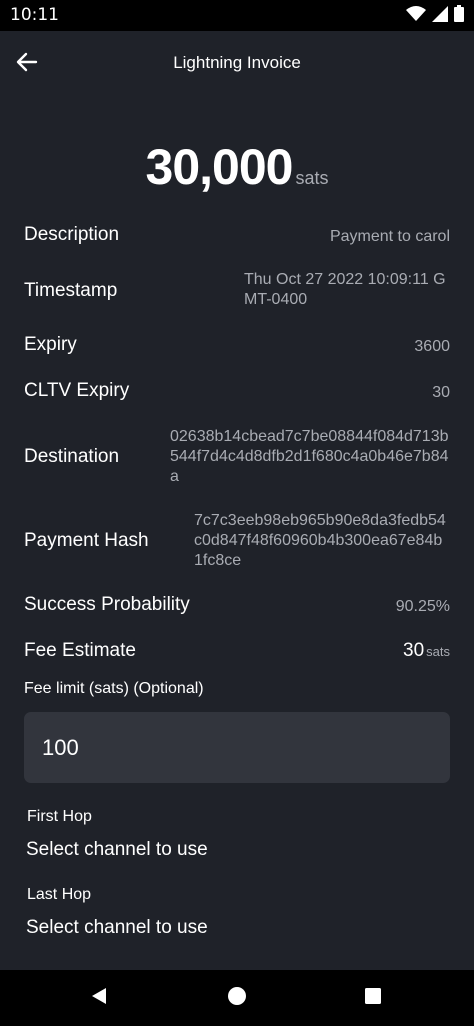  Describe the element at coordinates (34, 15) in the screenshot. I see `status-time: 10:11` at that location.